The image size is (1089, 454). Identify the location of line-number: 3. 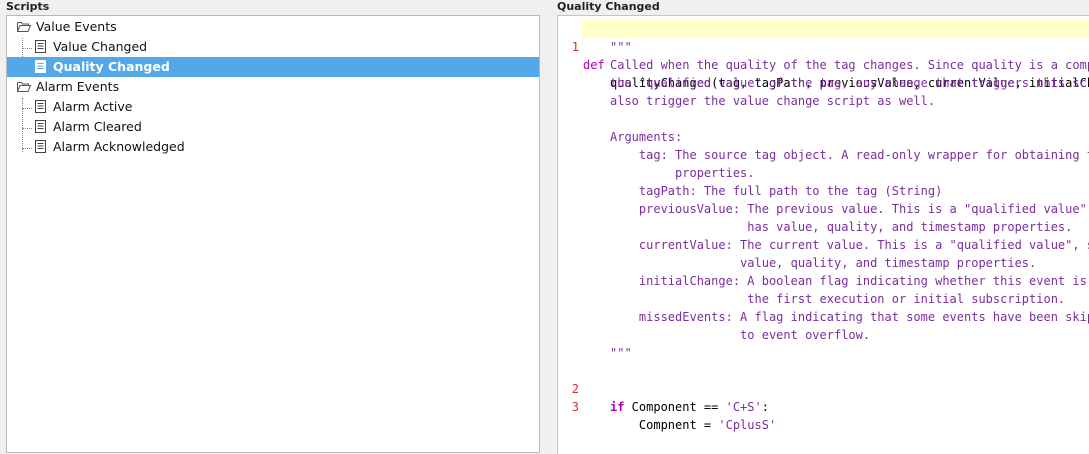
(575, 407).